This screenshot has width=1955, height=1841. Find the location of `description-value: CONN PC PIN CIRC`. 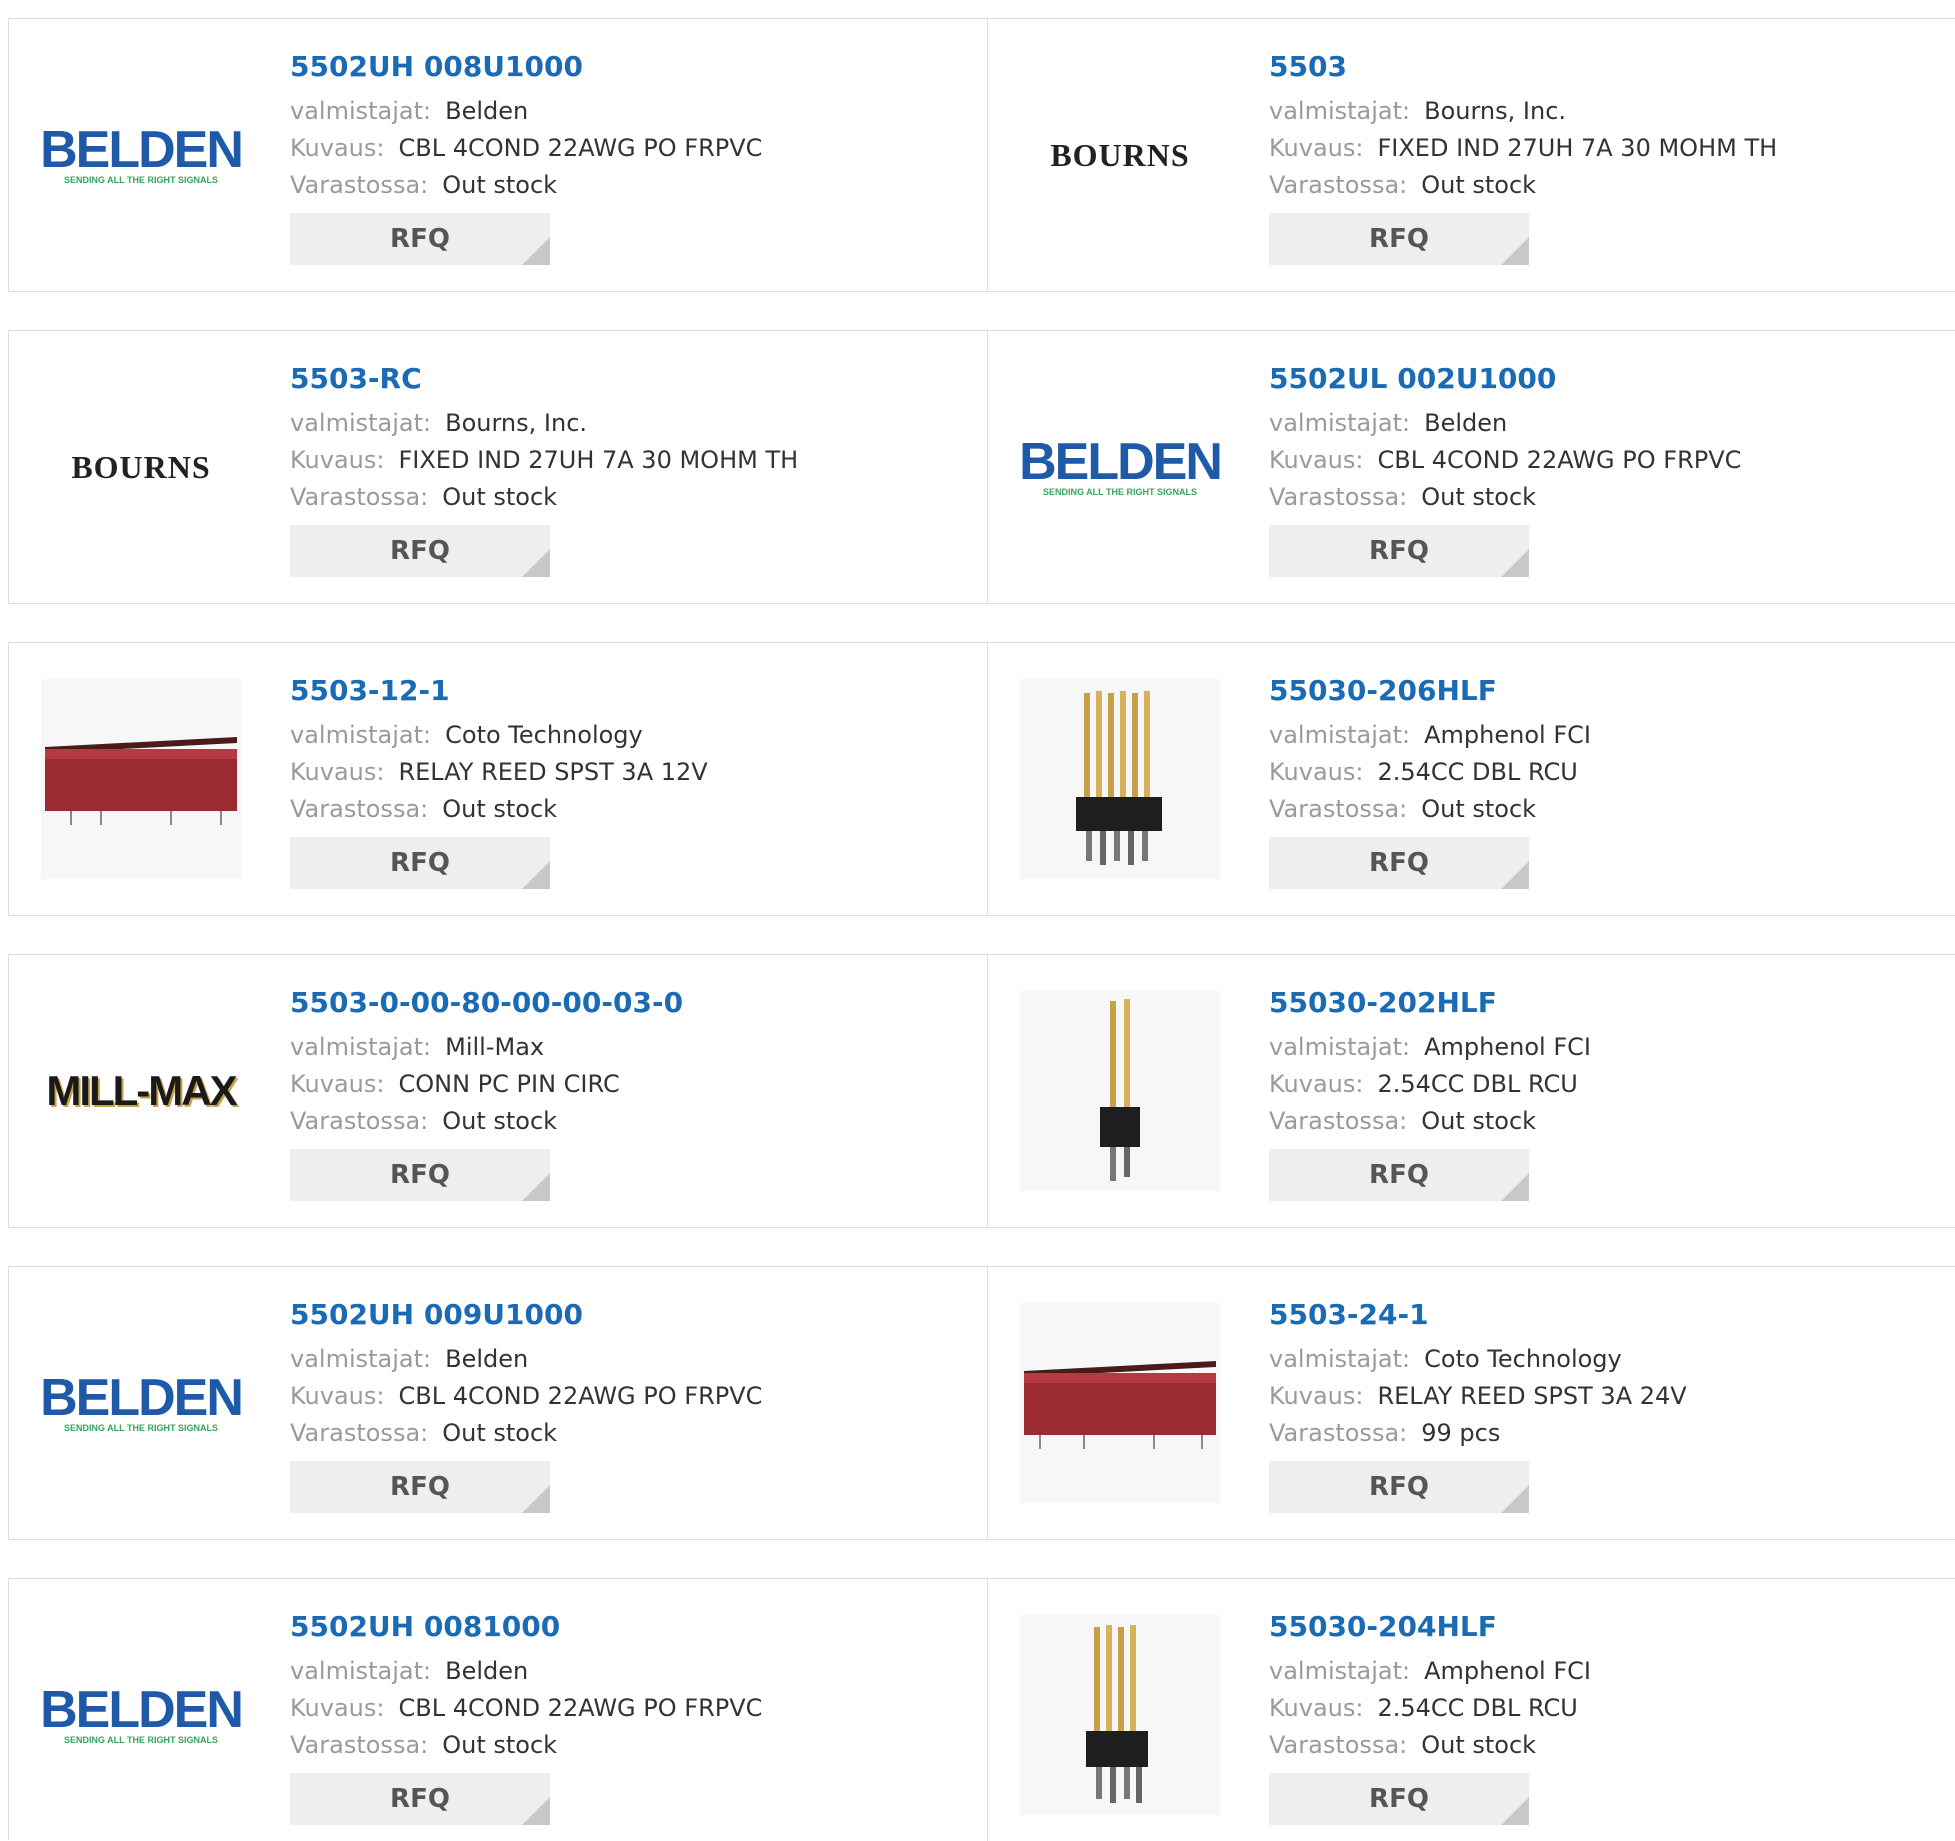

description-value: CONN PC PIN CIRC is located at coordinates (509, 1084).